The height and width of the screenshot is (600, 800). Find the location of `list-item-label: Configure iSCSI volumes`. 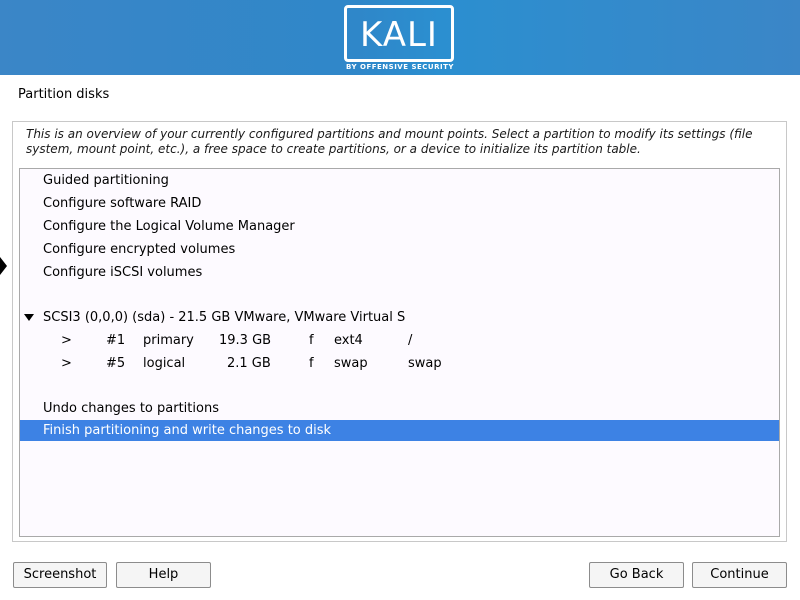

list-item-label: Configure iSCSI volumes is located at coordinates (123, 272).